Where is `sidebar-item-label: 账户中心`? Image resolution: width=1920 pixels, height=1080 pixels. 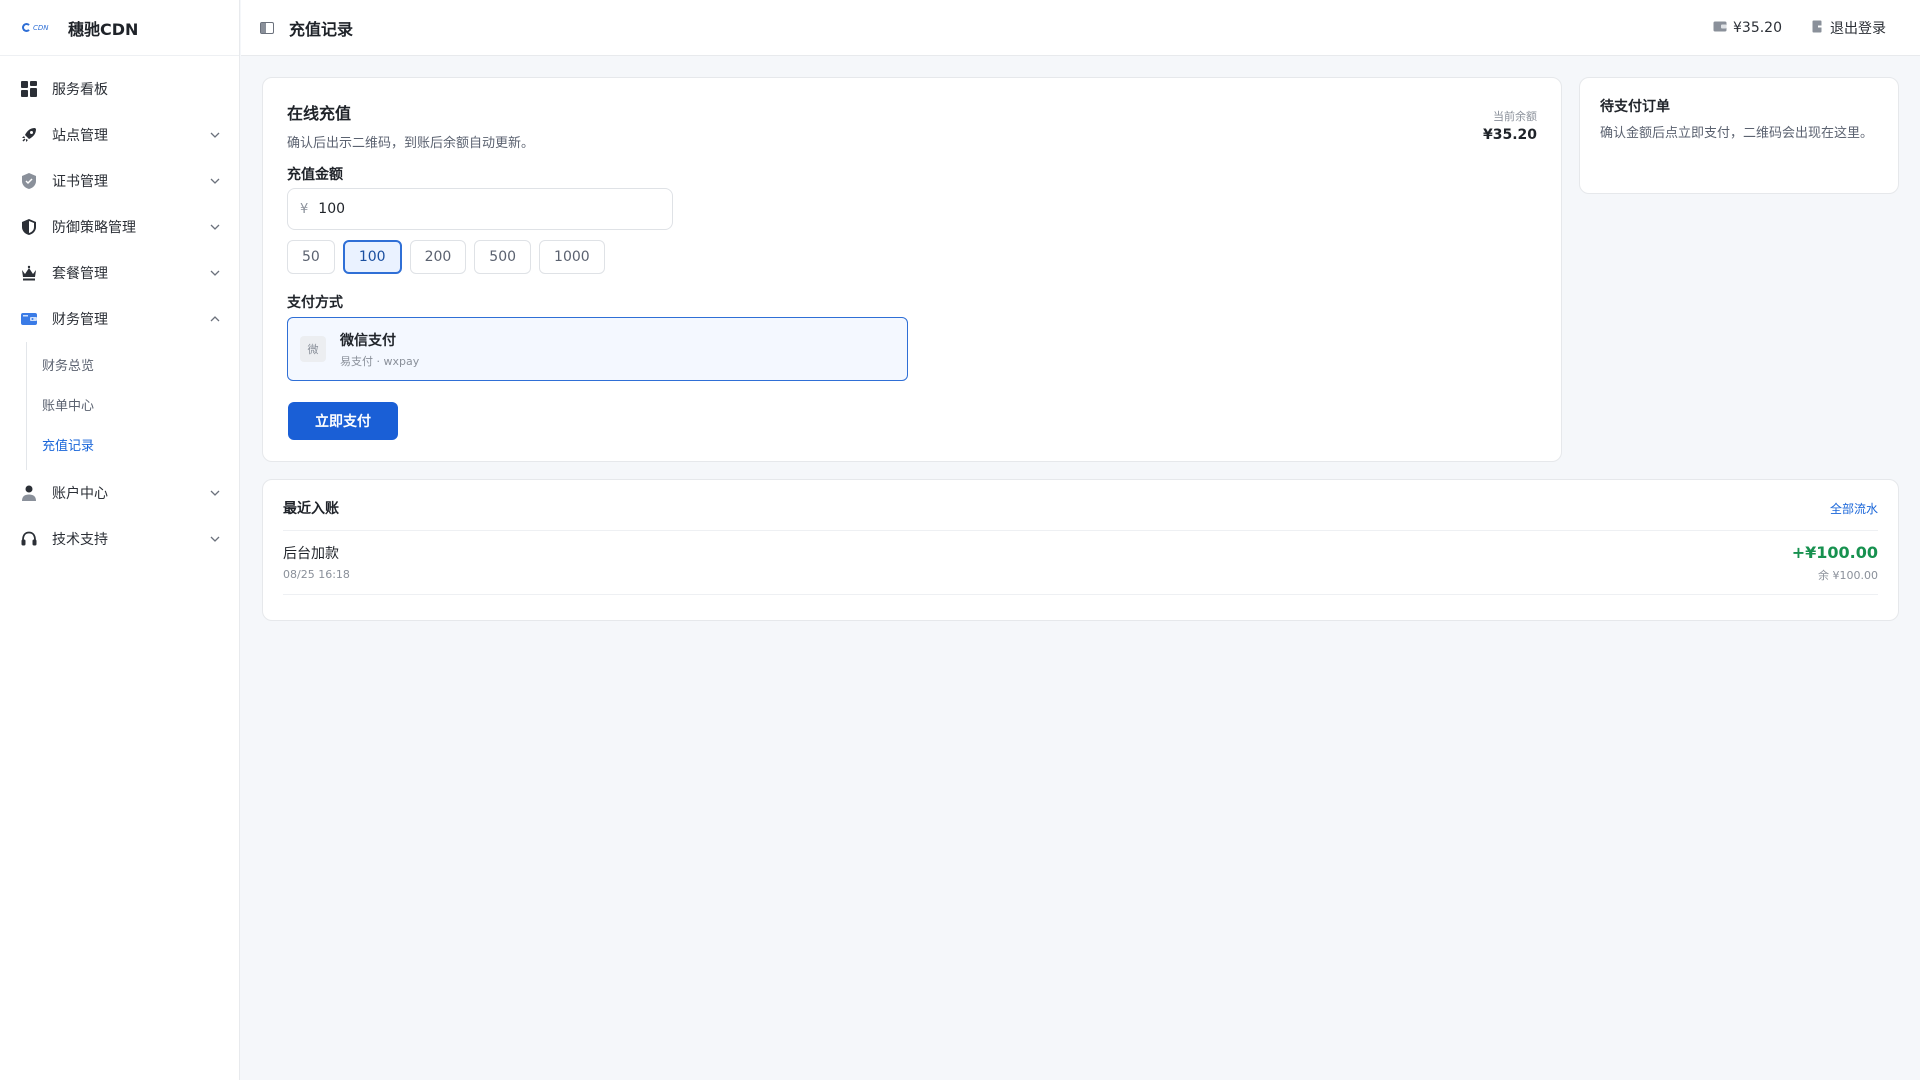
sidebar-item-label: 账户中心 is located at coordinates (80, 494).